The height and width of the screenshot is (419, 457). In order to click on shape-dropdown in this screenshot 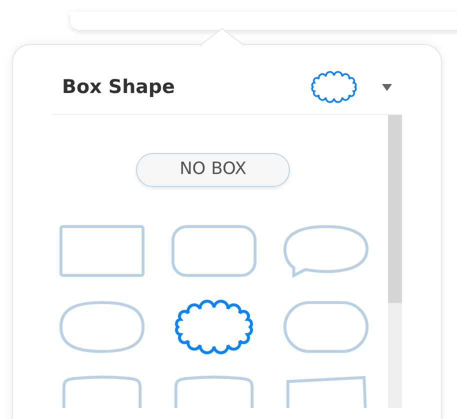, I will do `click(350, 87)`.